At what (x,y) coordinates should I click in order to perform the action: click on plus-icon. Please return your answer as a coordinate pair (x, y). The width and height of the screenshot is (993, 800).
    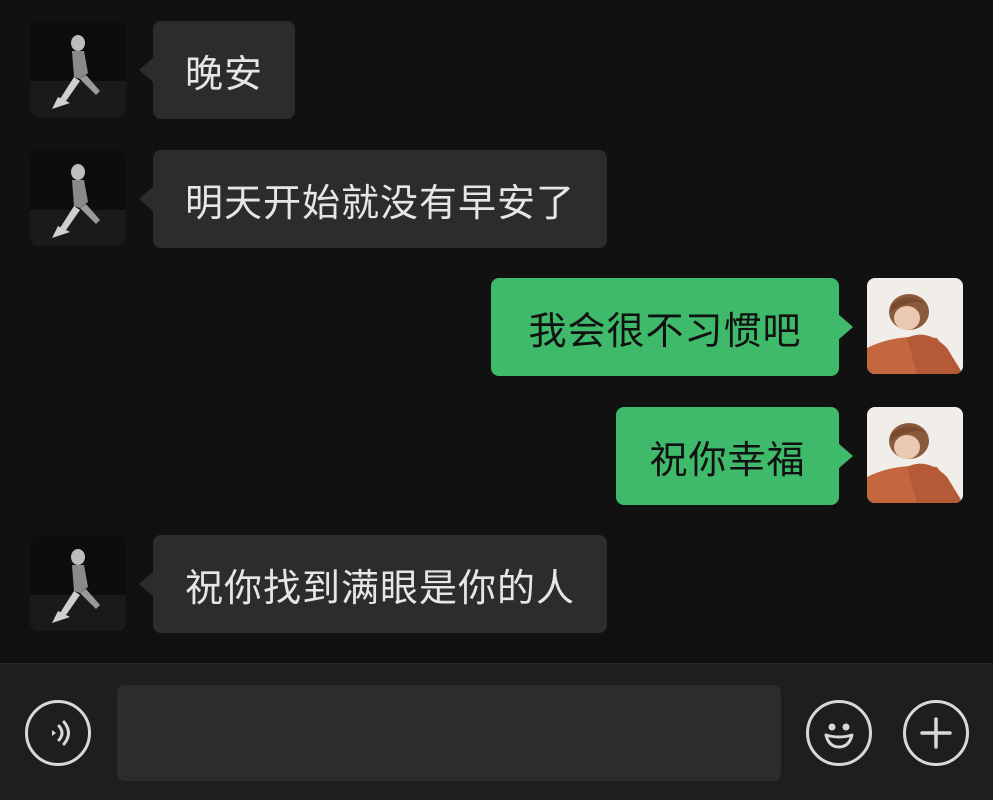
    Looking at the image, I should click on (936, 733).